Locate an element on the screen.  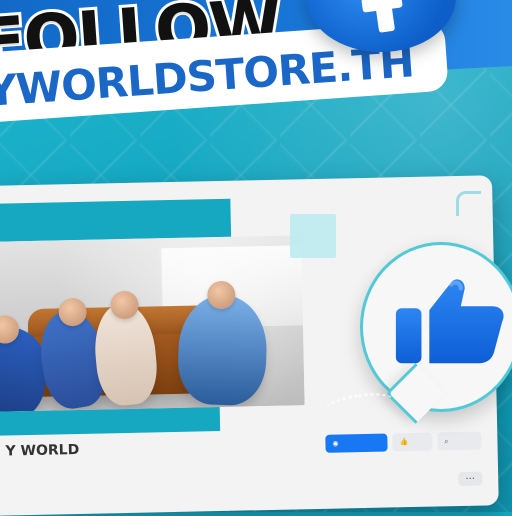
cover-top-strip is located at coordinates (115, 220).